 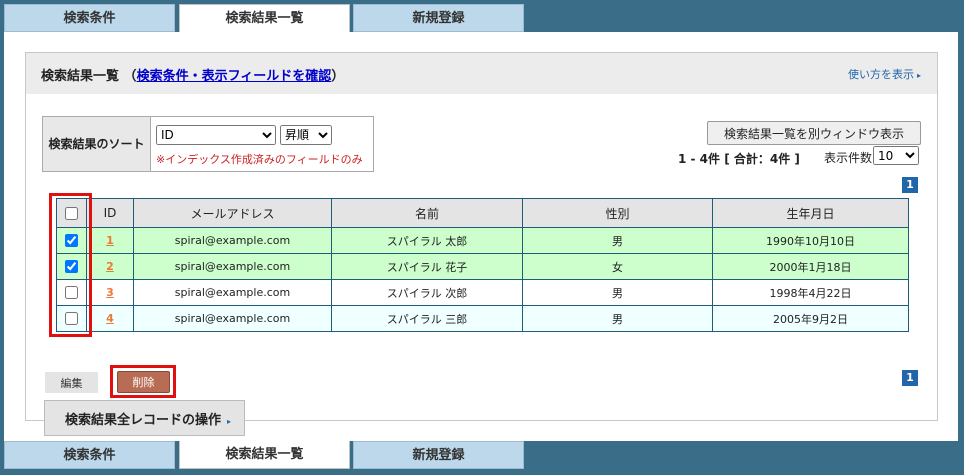 I want to click on id-cell: 1, so click(x=110, y=240).